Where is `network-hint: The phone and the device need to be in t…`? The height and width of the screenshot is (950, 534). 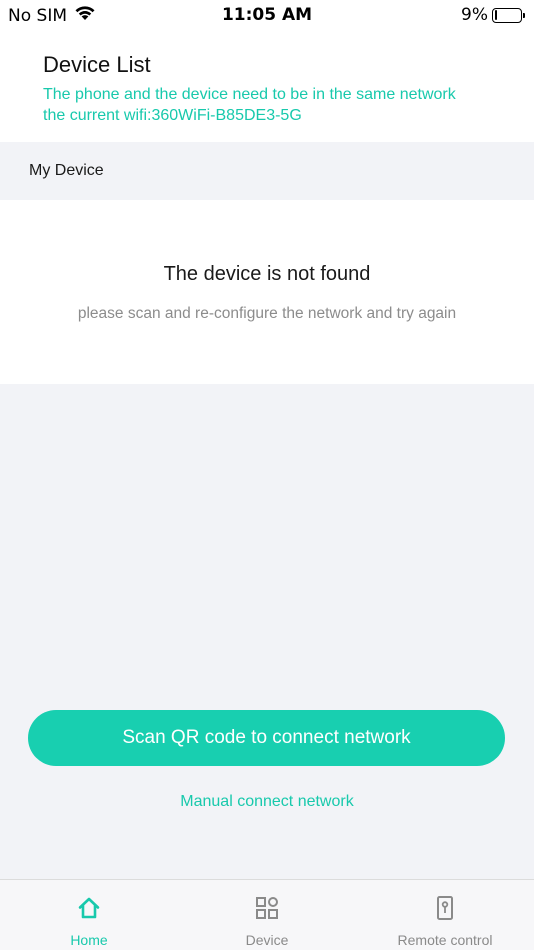 network-hint: The phone and the device need to be in t… is located at coordinates (249, 94).